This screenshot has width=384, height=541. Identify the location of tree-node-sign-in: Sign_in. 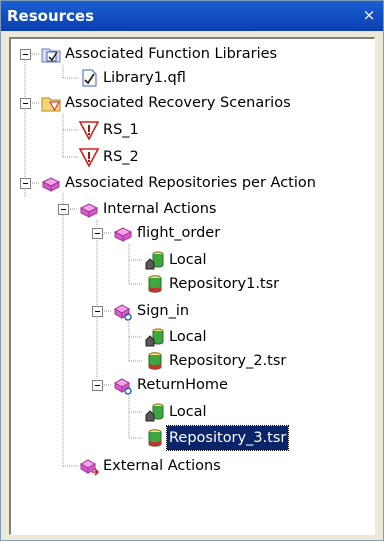
(191, 311).